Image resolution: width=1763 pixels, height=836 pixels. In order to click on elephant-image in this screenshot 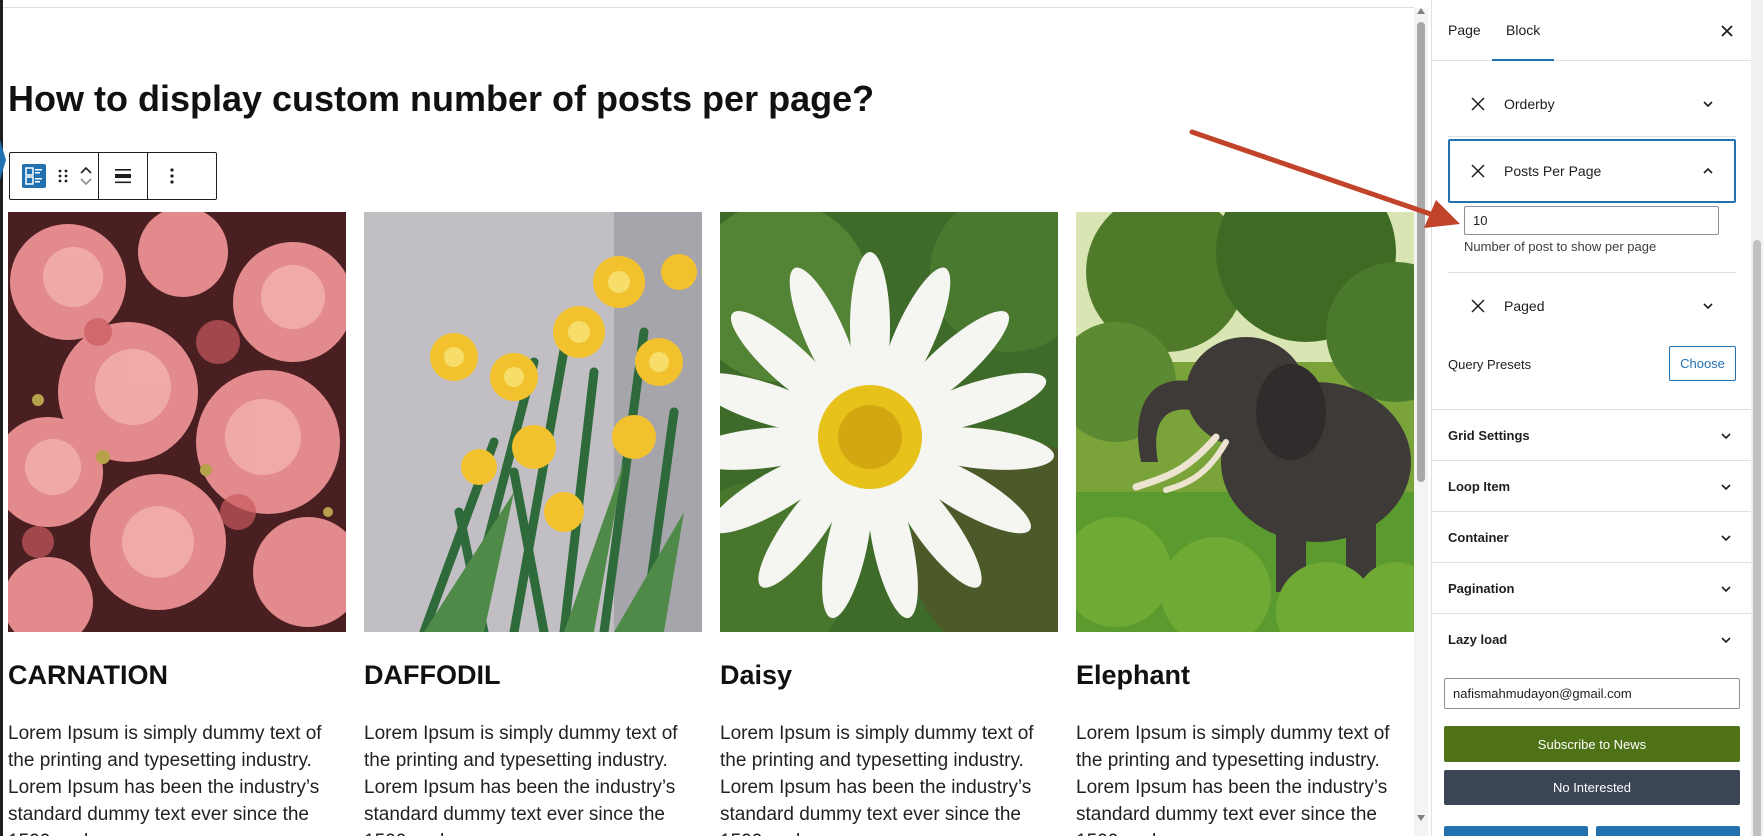, I will do `click(1245, 422)`.